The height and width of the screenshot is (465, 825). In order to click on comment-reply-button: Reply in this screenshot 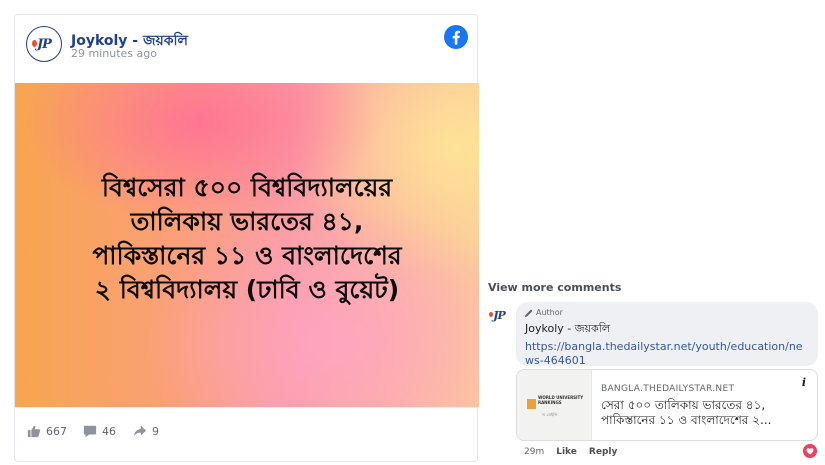, I will do `click(603, 452)`.